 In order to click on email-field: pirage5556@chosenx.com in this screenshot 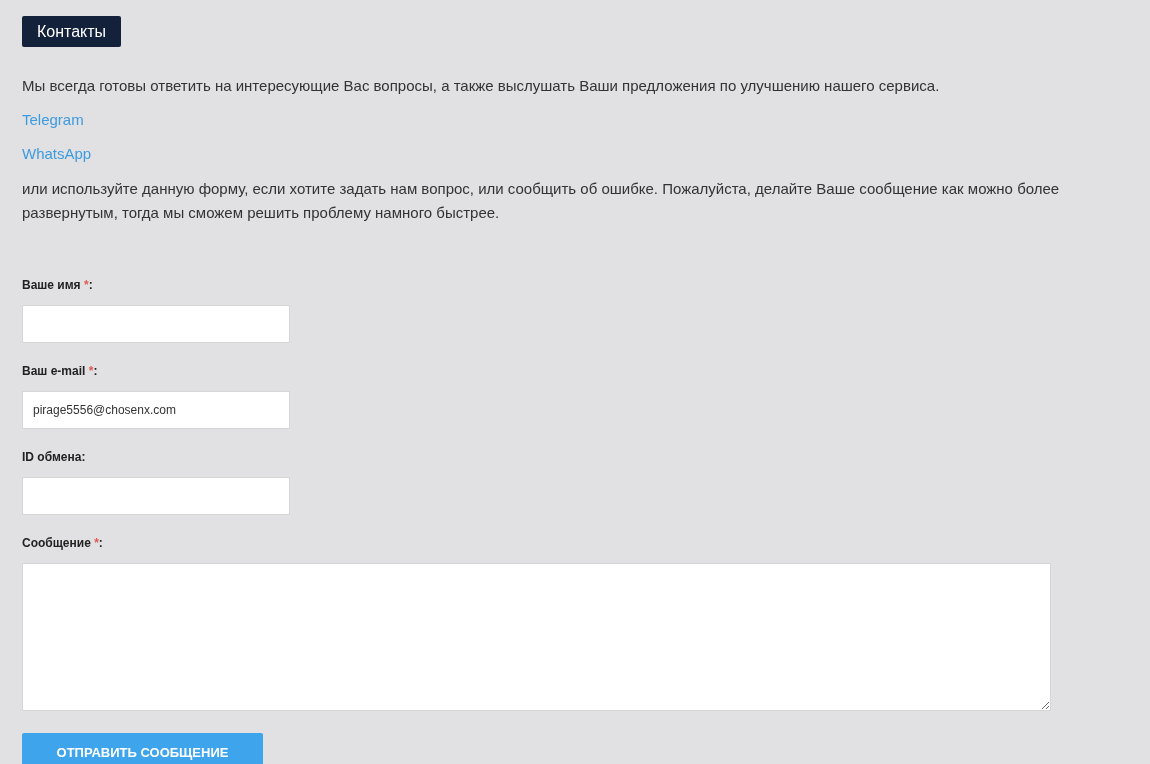, I will do `click(156, 410)`.